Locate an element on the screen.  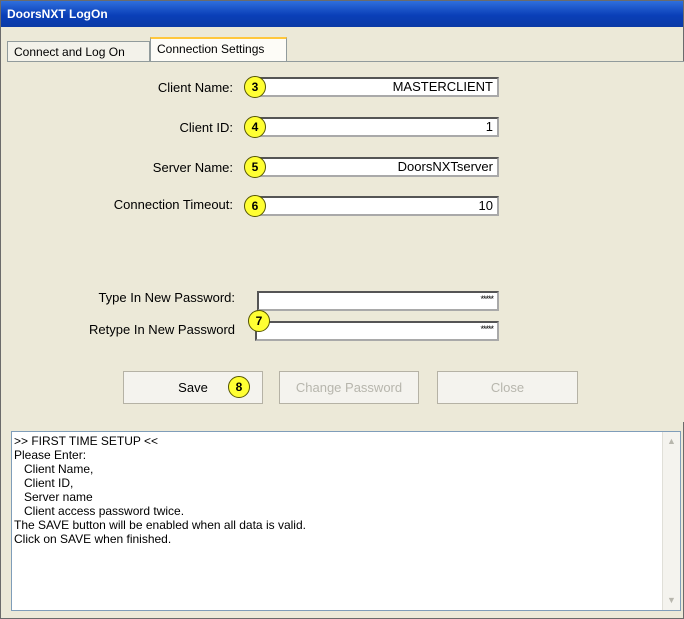
scroll-up-icon: ▲ is located at coordinates (671, 441).